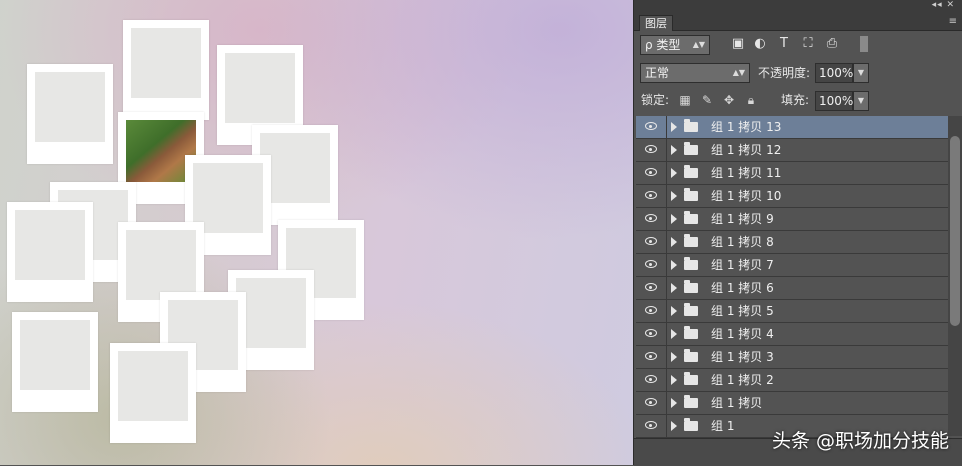 Image resolution: width=962 pixels, height=466 pixels. I want to click on panel-tab-bar: 图层 ≡, so click(798, 22).